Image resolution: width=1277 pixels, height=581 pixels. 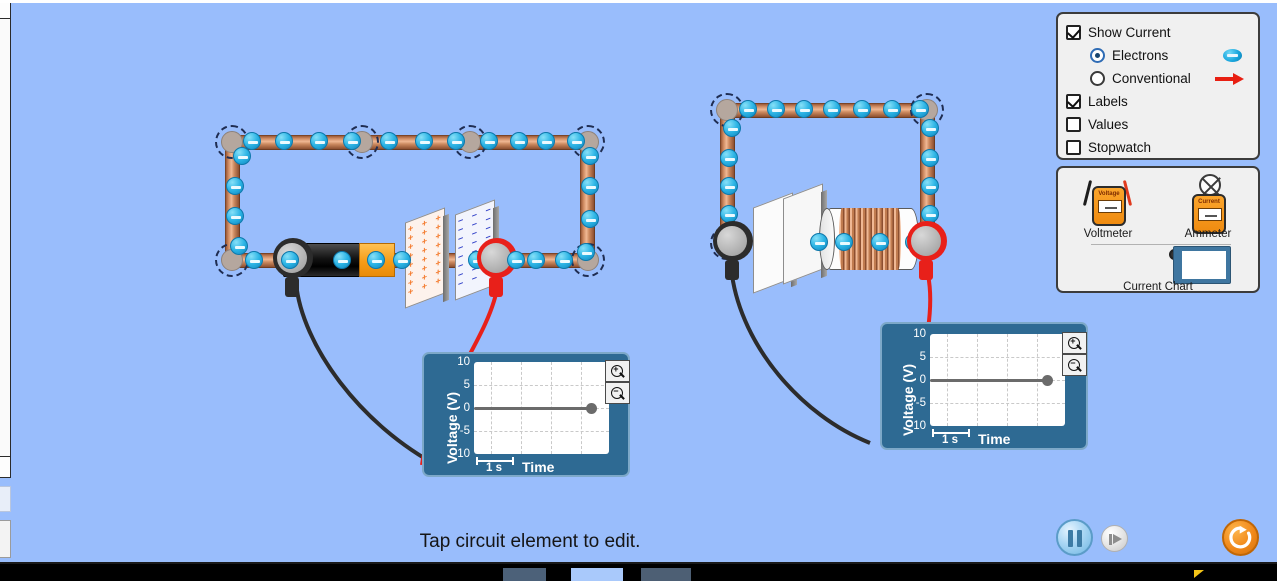 What do you see at coordinates (1208, 234) in the screenshot?
I see `tool-label-ammeter: Ammeter` at bounding box center [1208, 234].